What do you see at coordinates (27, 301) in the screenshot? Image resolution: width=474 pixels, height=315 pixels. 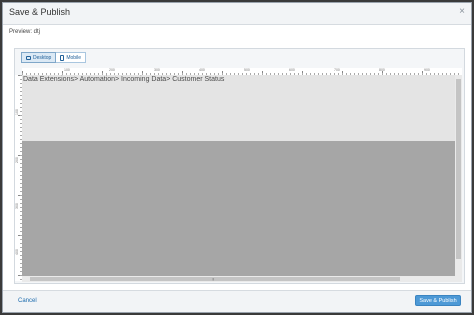 I see `cancel-button: Cancel` at bounding box center [27, 301].